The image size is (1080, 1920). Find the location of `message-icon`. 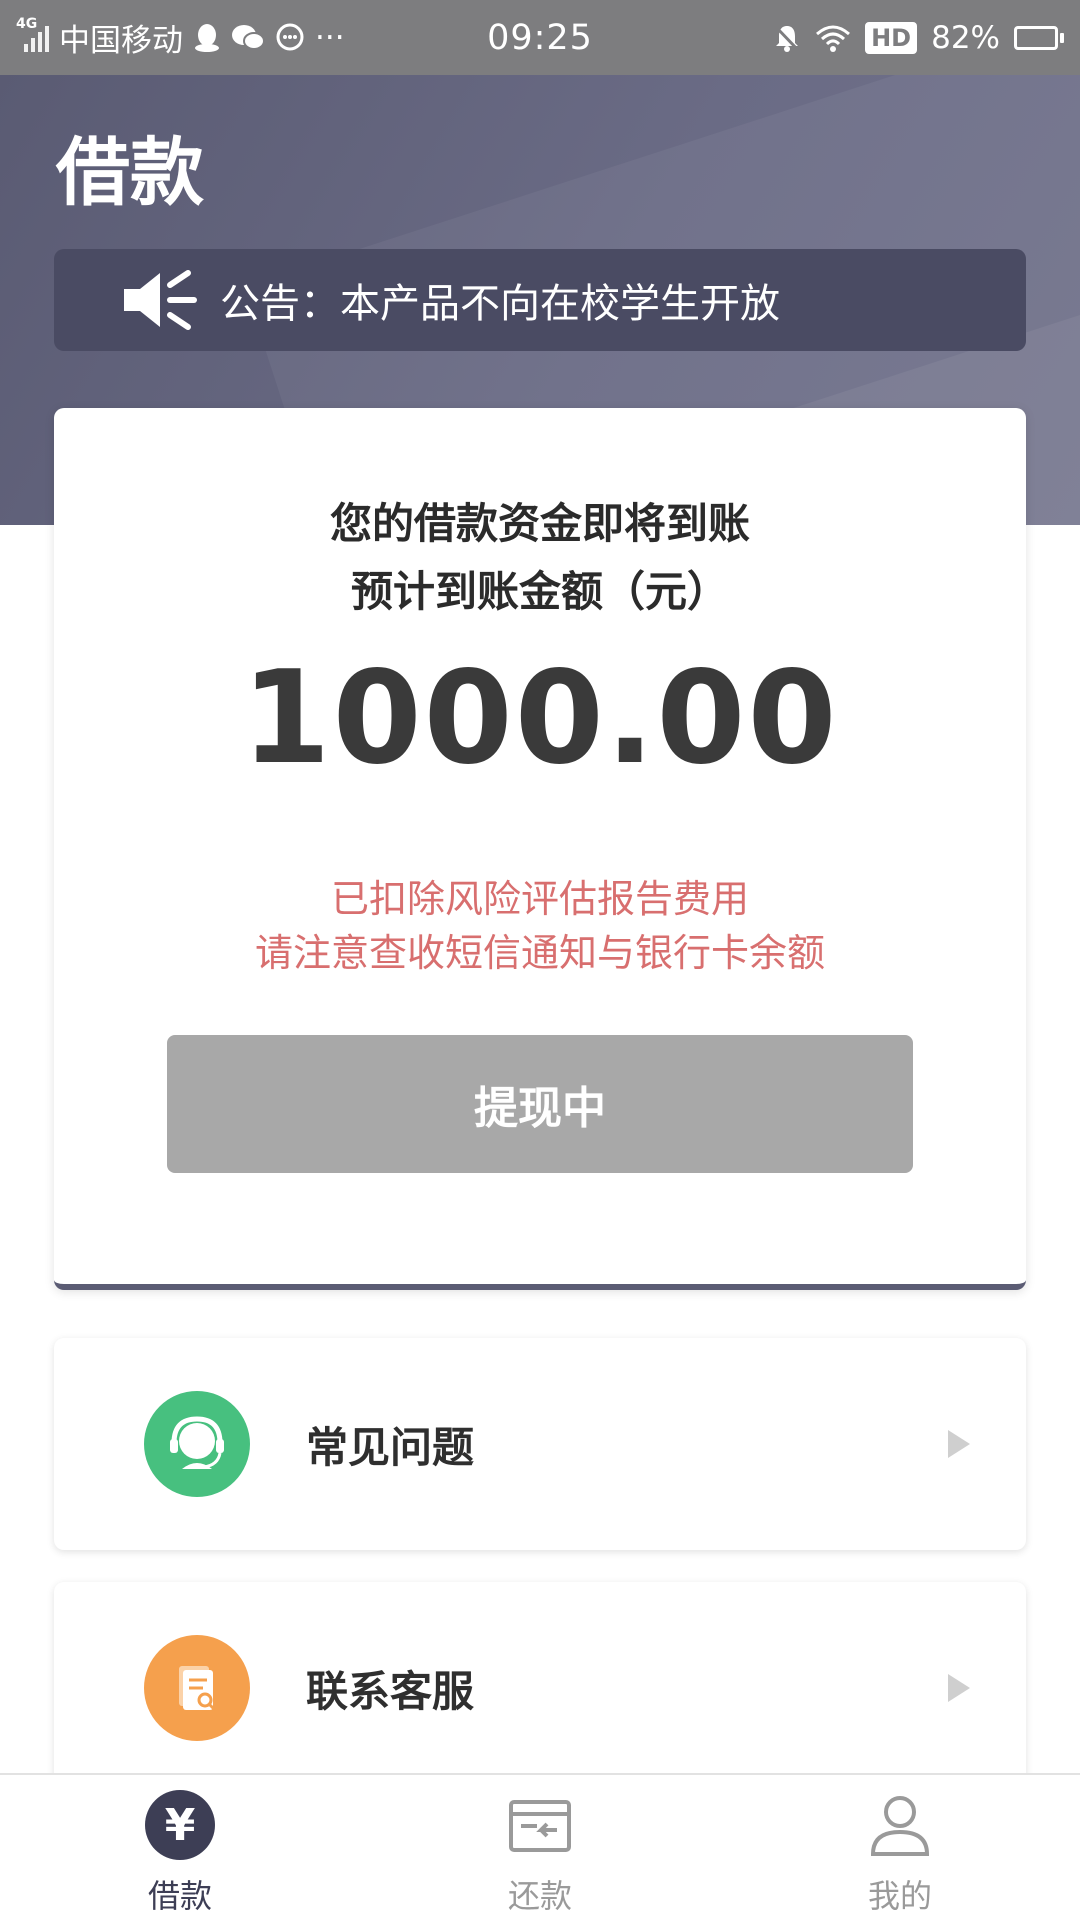

message-icon is located at coordinates (290, 36).